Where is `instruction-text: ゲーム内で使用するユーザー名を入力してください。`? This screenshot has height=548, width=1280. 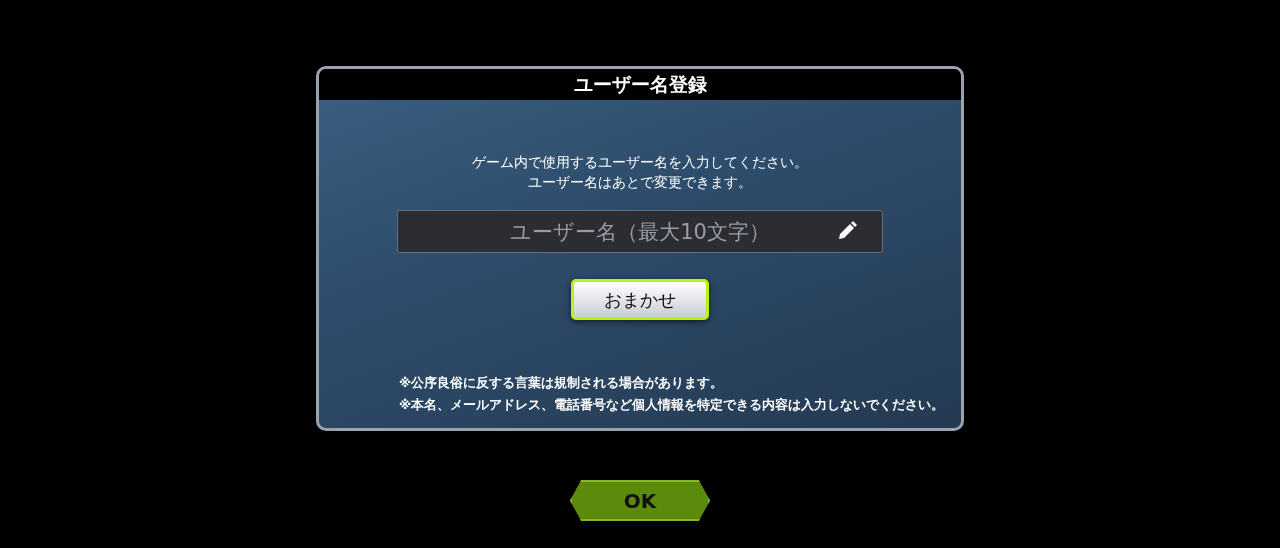 instruction-text: ゲーム内で使用するユーザー名を入力してください。 is located at coordinates (640, 162).